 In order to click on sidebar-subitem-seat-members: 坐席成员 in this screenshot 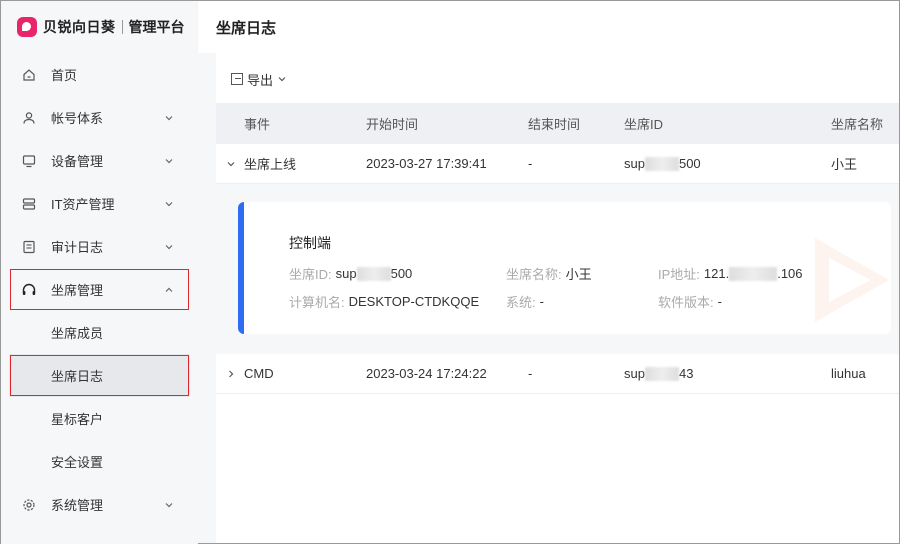, I will do `click(99, 332)`.